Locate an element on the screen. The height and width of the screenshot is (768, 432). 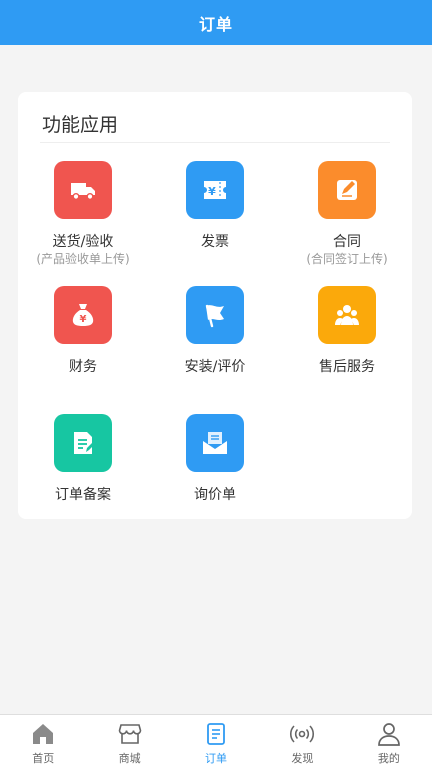
tab-discover: 发现 is located at coordinates (302, 741).